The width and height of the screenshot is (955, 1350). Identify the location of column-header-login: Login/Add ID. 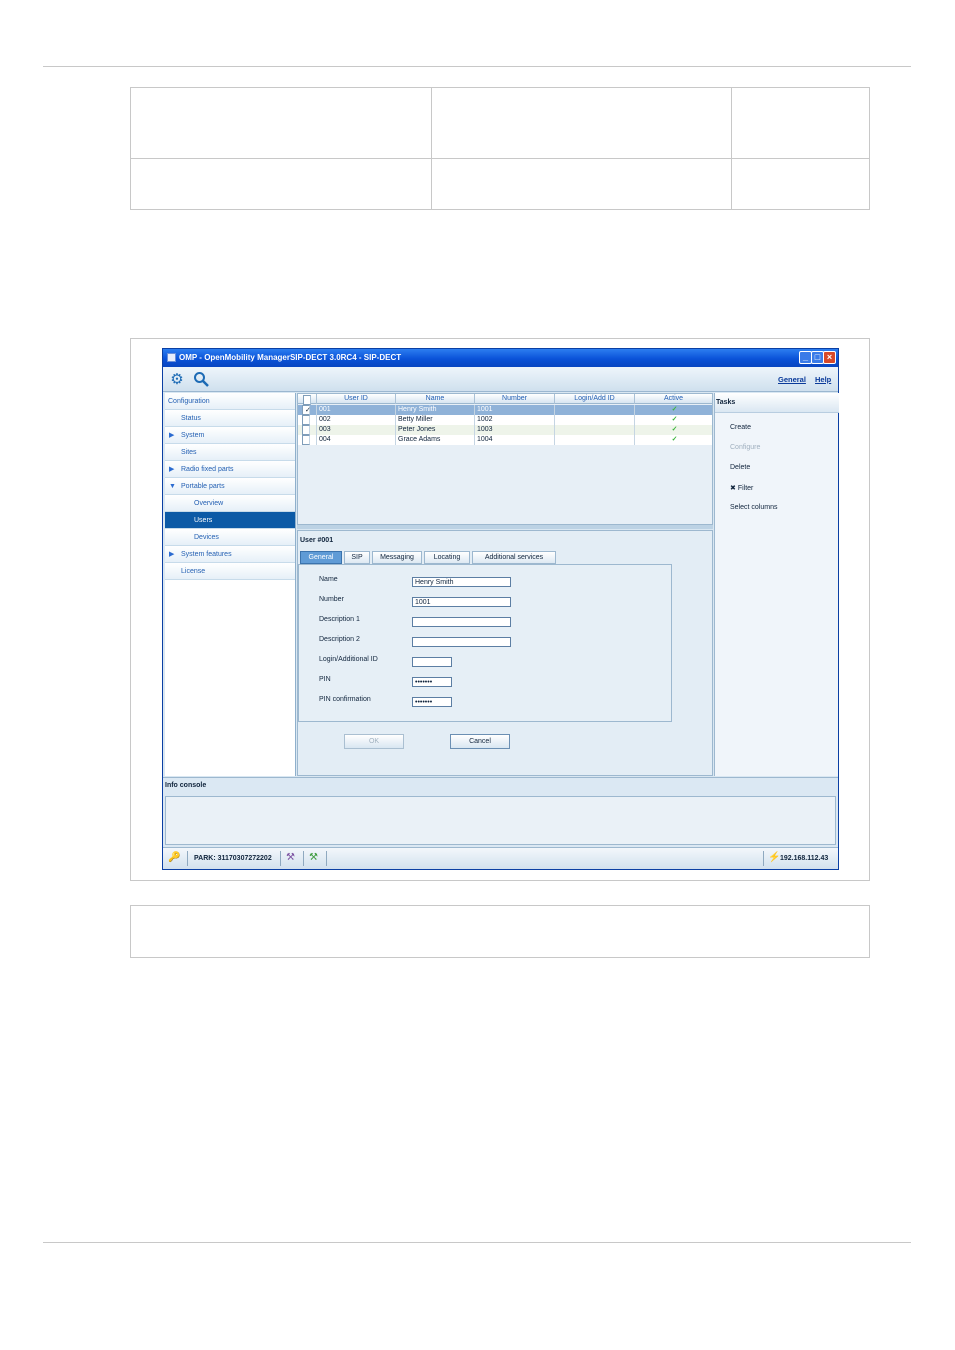
(595, 399).